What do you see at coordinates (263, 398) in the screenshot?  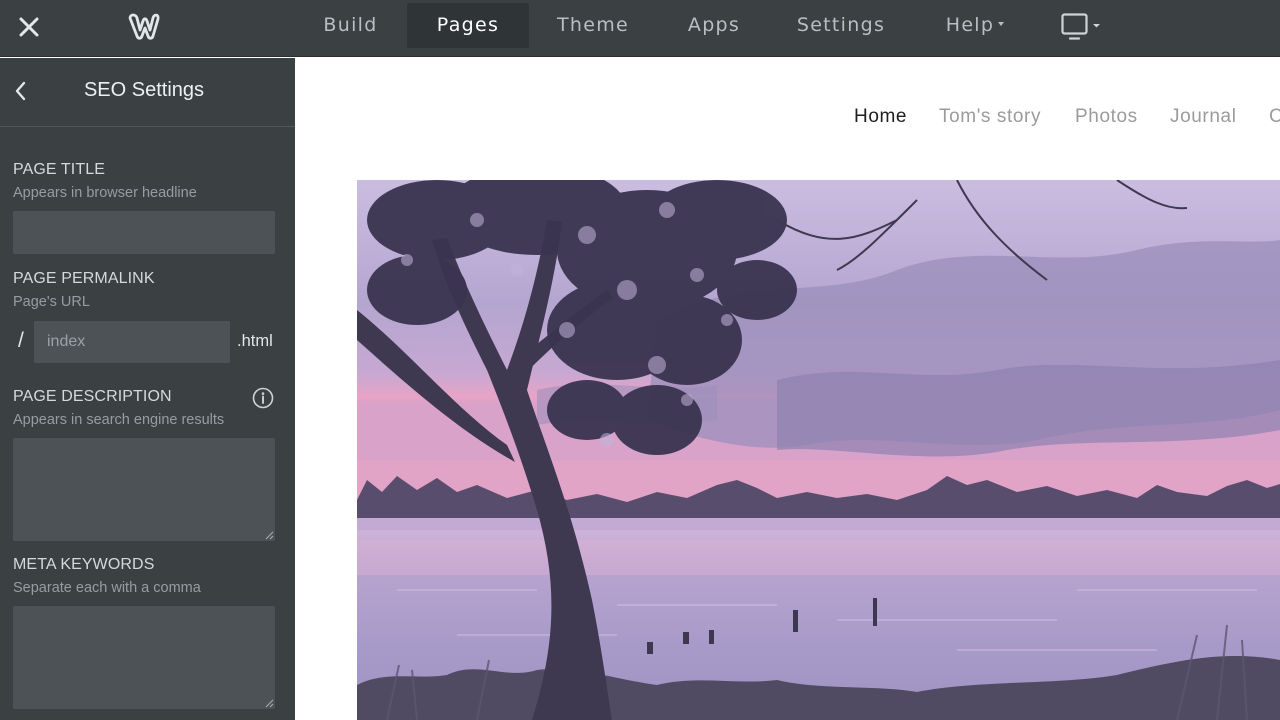 I see `info-icon` at bounding box center [263, 398].